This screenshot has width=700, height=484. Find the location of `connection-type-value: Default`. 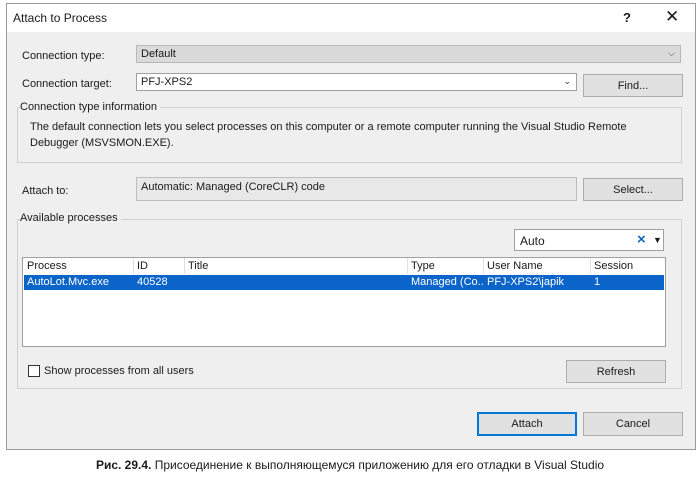

connection-type-value: Default is located at coordinates (158, 54).